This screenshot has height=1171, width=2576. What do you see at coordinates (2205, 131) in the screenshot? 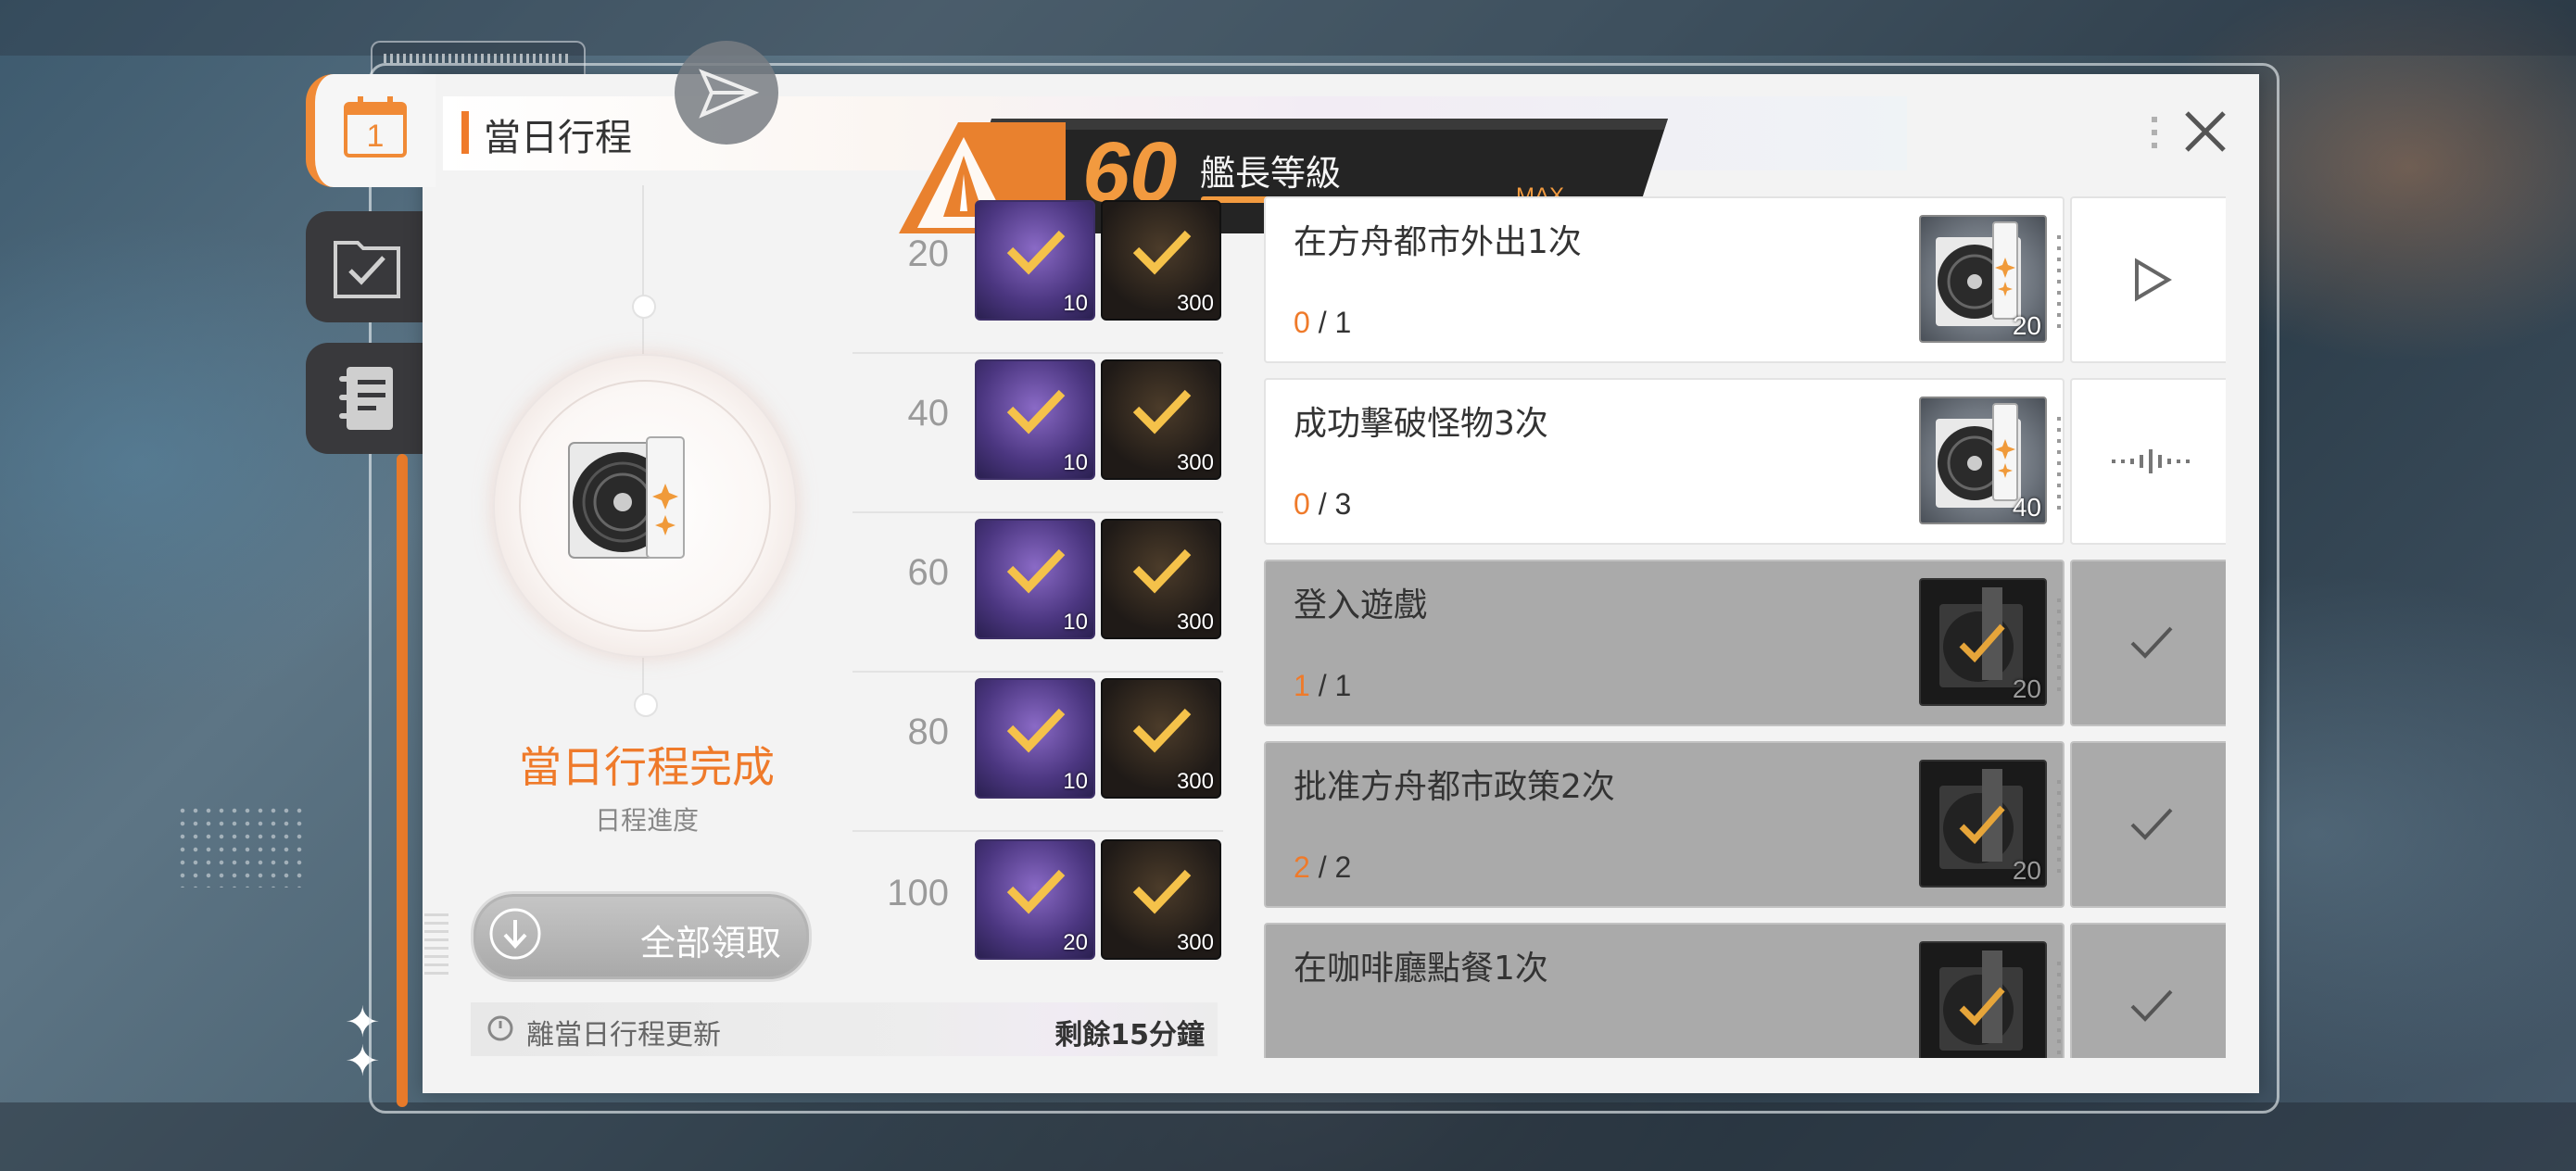
I see `close-button` at bounding box center [2205, 131].